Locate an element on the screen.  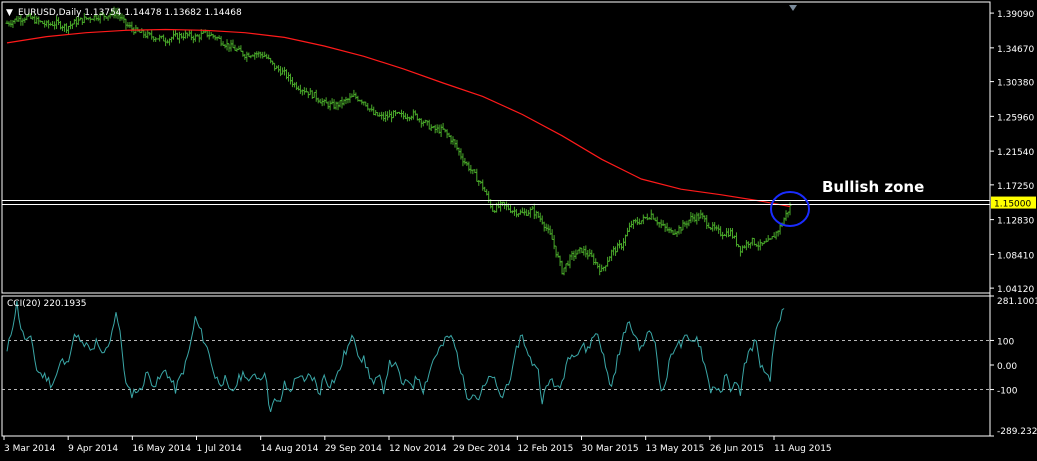
chart-shift-marker is located at coordinates (793, 8).